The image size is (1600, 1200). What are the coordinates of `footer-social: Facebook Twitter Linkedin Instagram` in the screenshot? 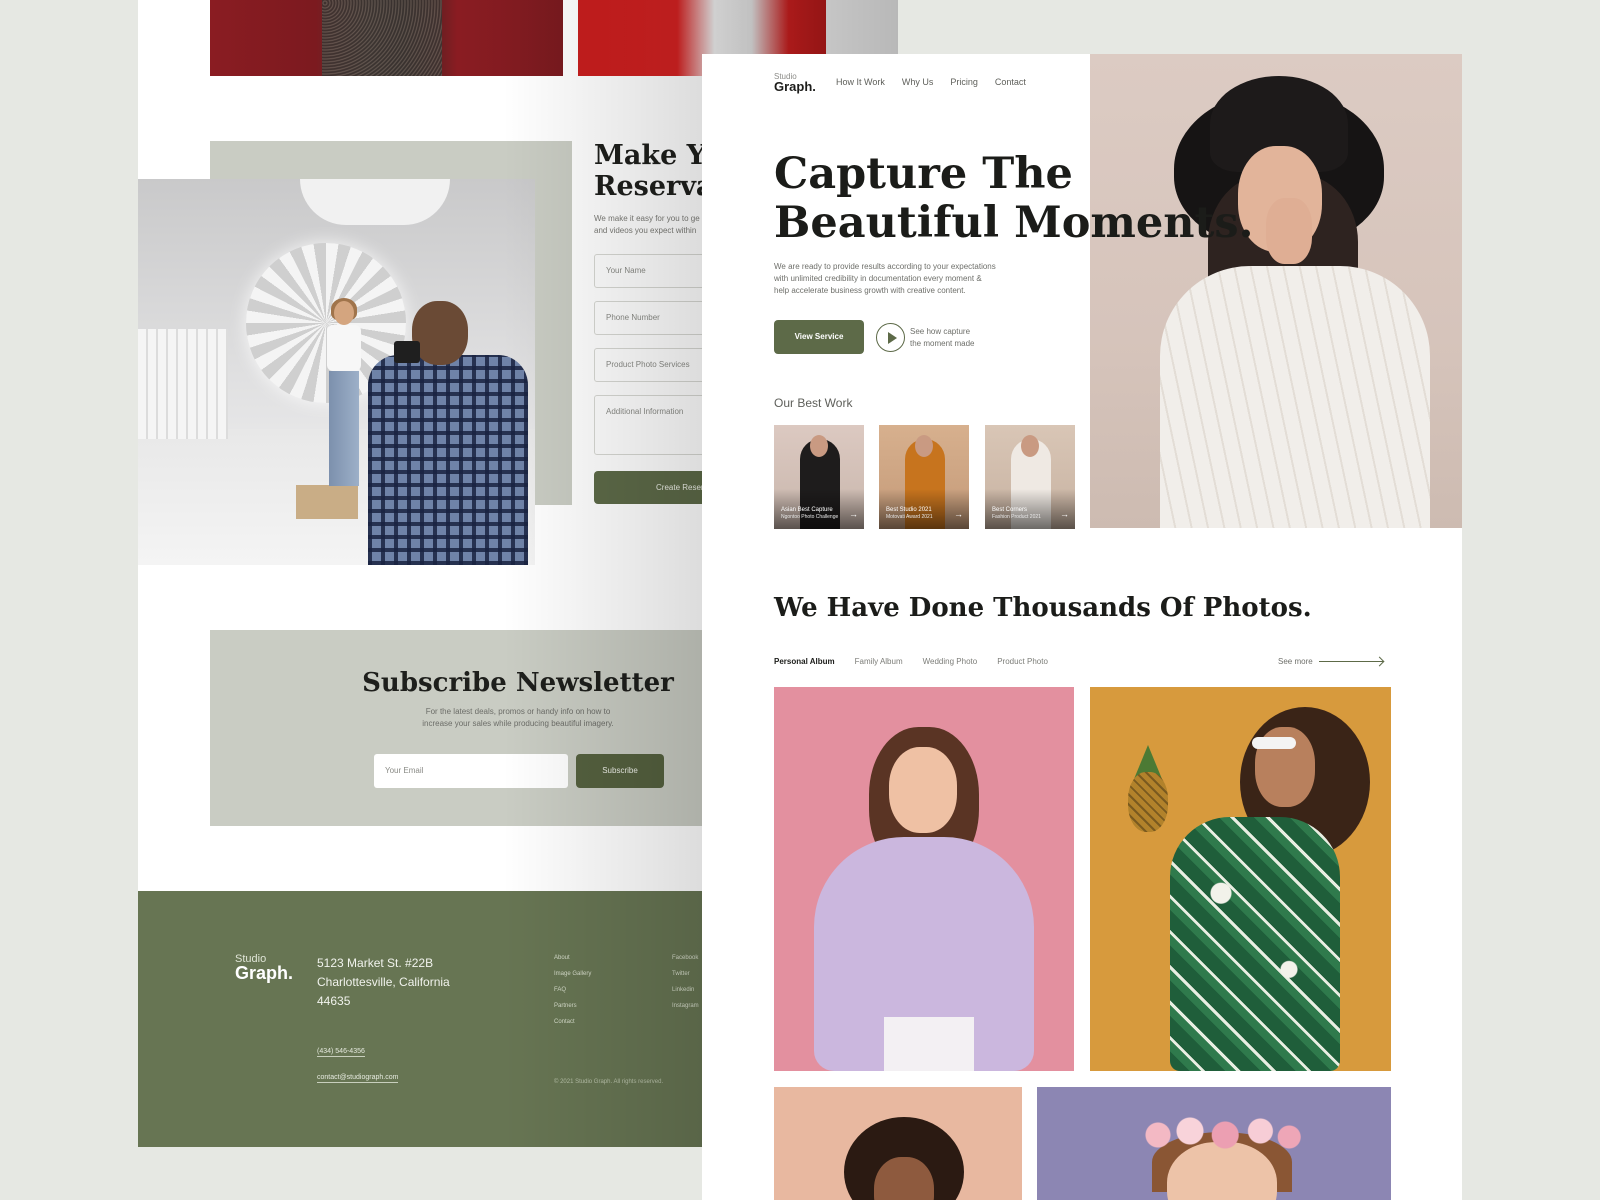 It's located at (685, 987).